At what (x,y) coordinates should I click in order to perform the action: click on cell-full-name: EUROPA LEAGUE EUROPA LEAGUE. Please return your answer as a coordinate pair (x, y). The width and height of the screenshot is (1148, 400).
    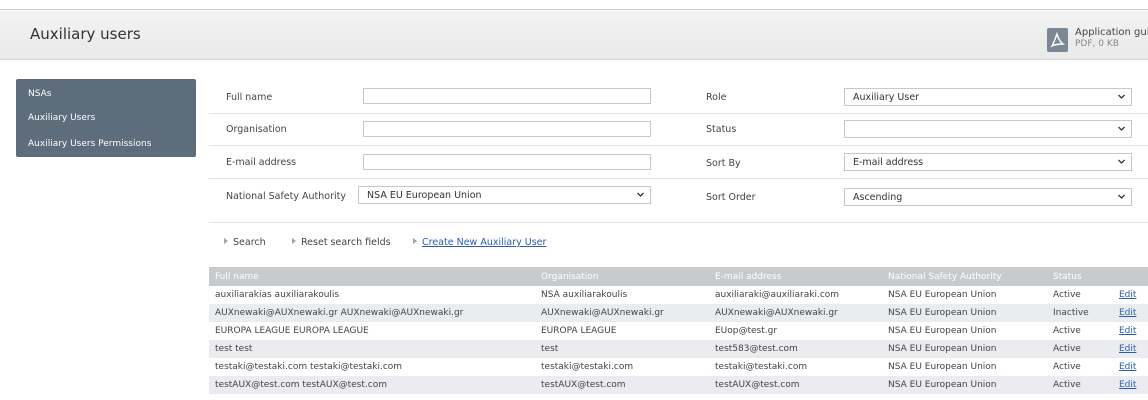
    Looking at the image, I should click on (292, 331).